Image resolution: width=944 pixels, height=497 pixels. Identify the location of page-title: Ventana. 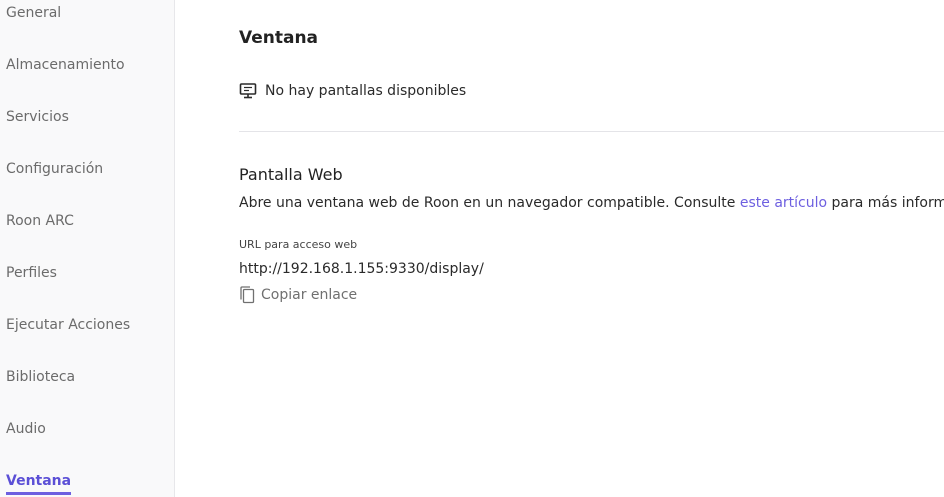
(279, 38).